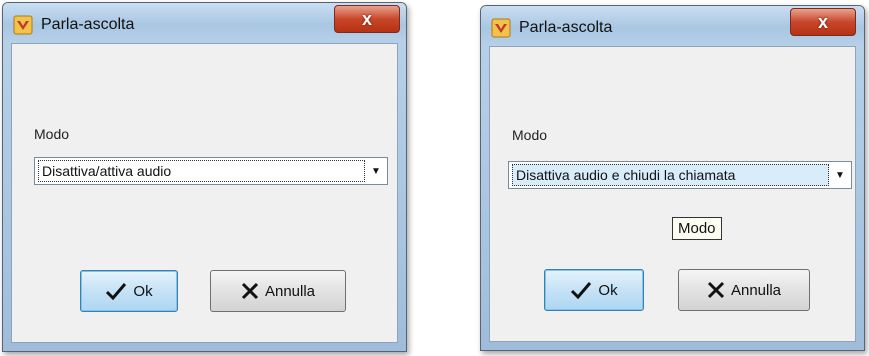 The height and width of the screenshot is (356, 869). Describe the element at coordinates (201, 171) in the screenshot. I see `mode-combobox-value: Disattiva/attiva audio` at that location.